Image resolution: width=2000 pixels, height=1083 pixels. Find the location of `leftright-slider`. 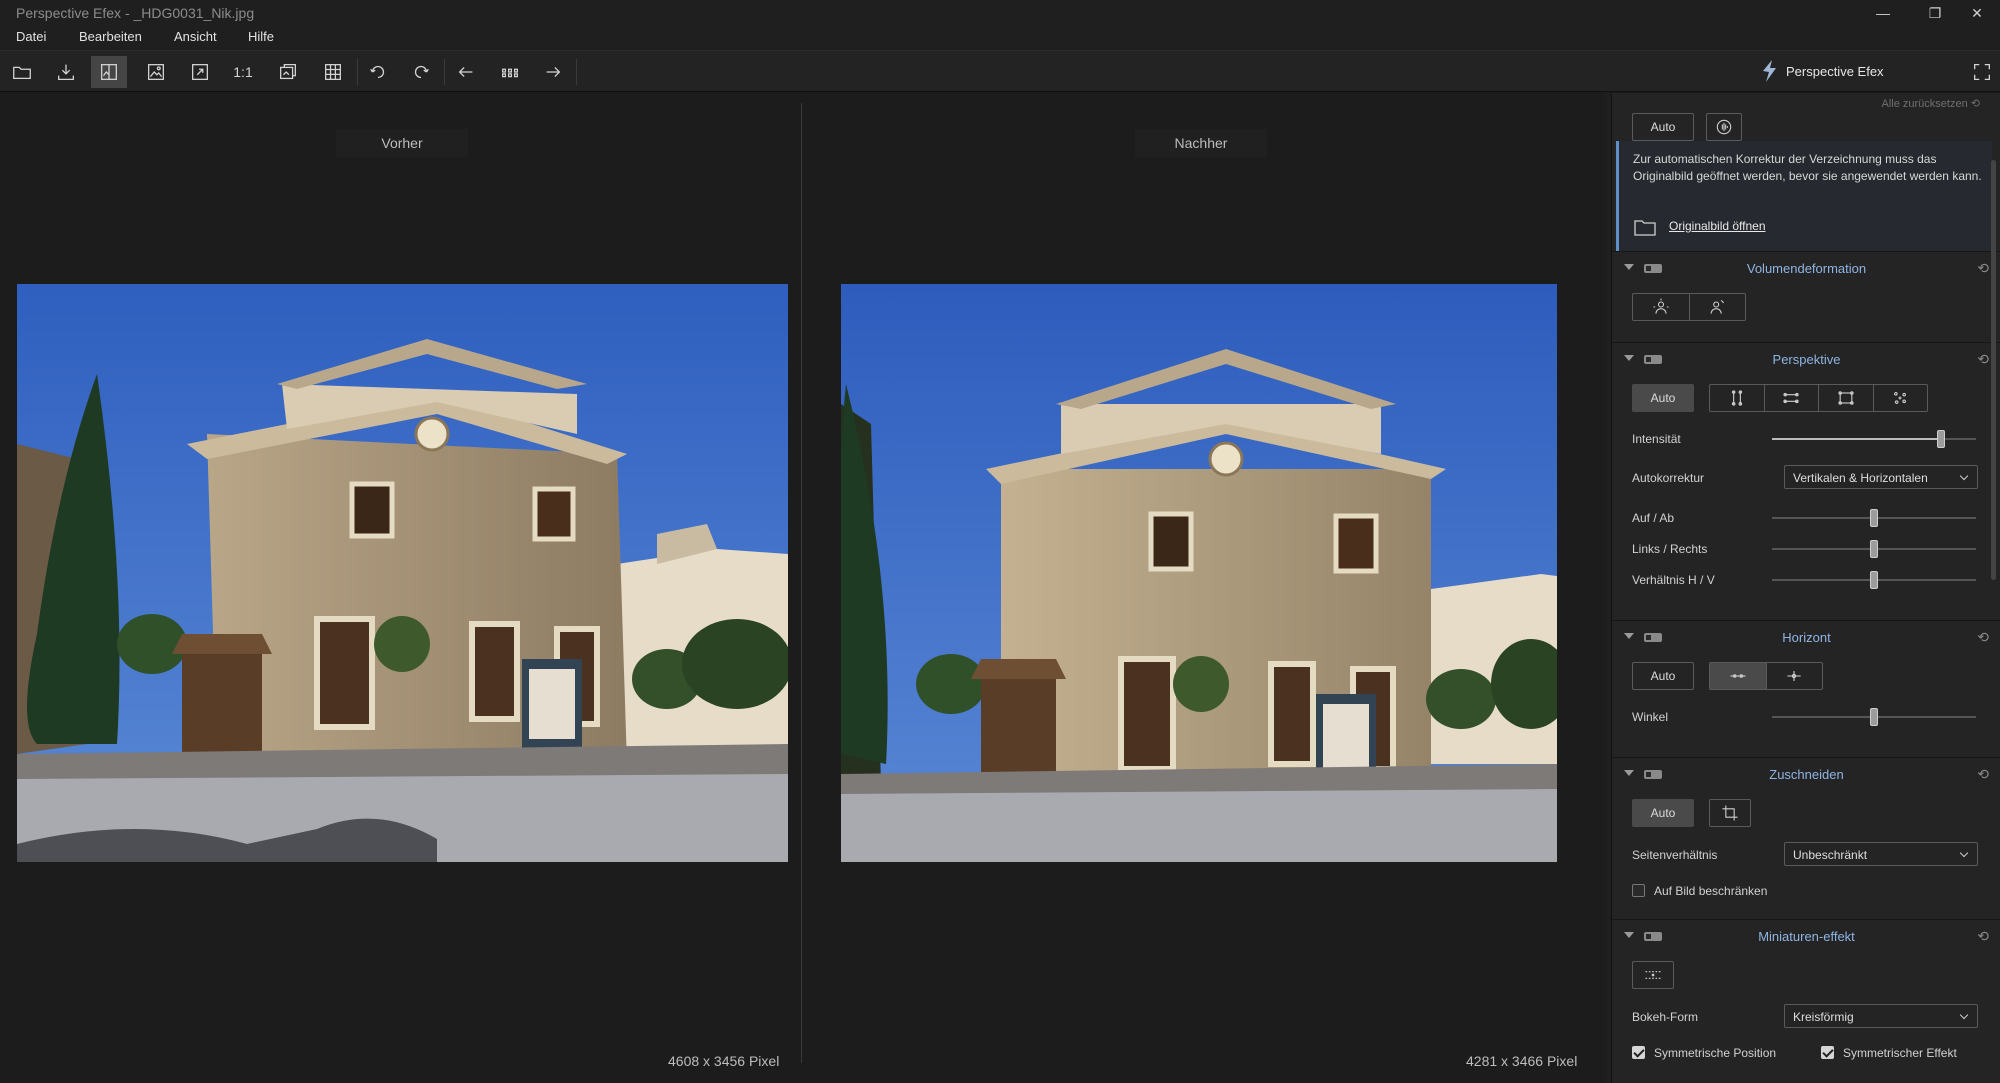

leftright-slider is located at coordinates (1874, 549).